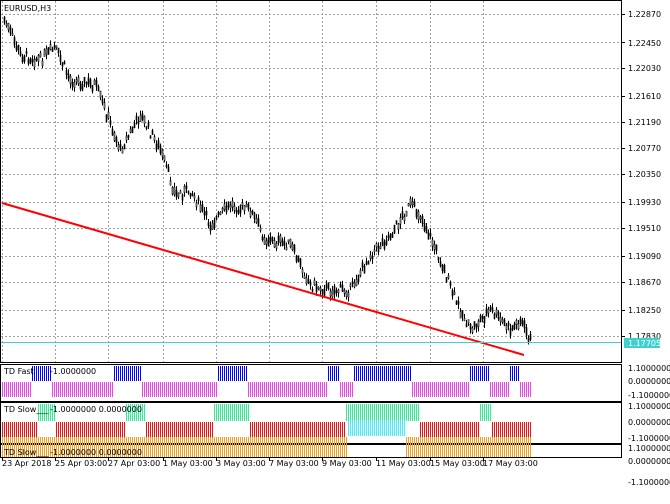 This screenshot has height=504, width=670. Describe the element at coordinates (649, 382) in the screenshot. I see `td-fast-scale: 1.1000000 0.0000000 -1.1000000` at that location.